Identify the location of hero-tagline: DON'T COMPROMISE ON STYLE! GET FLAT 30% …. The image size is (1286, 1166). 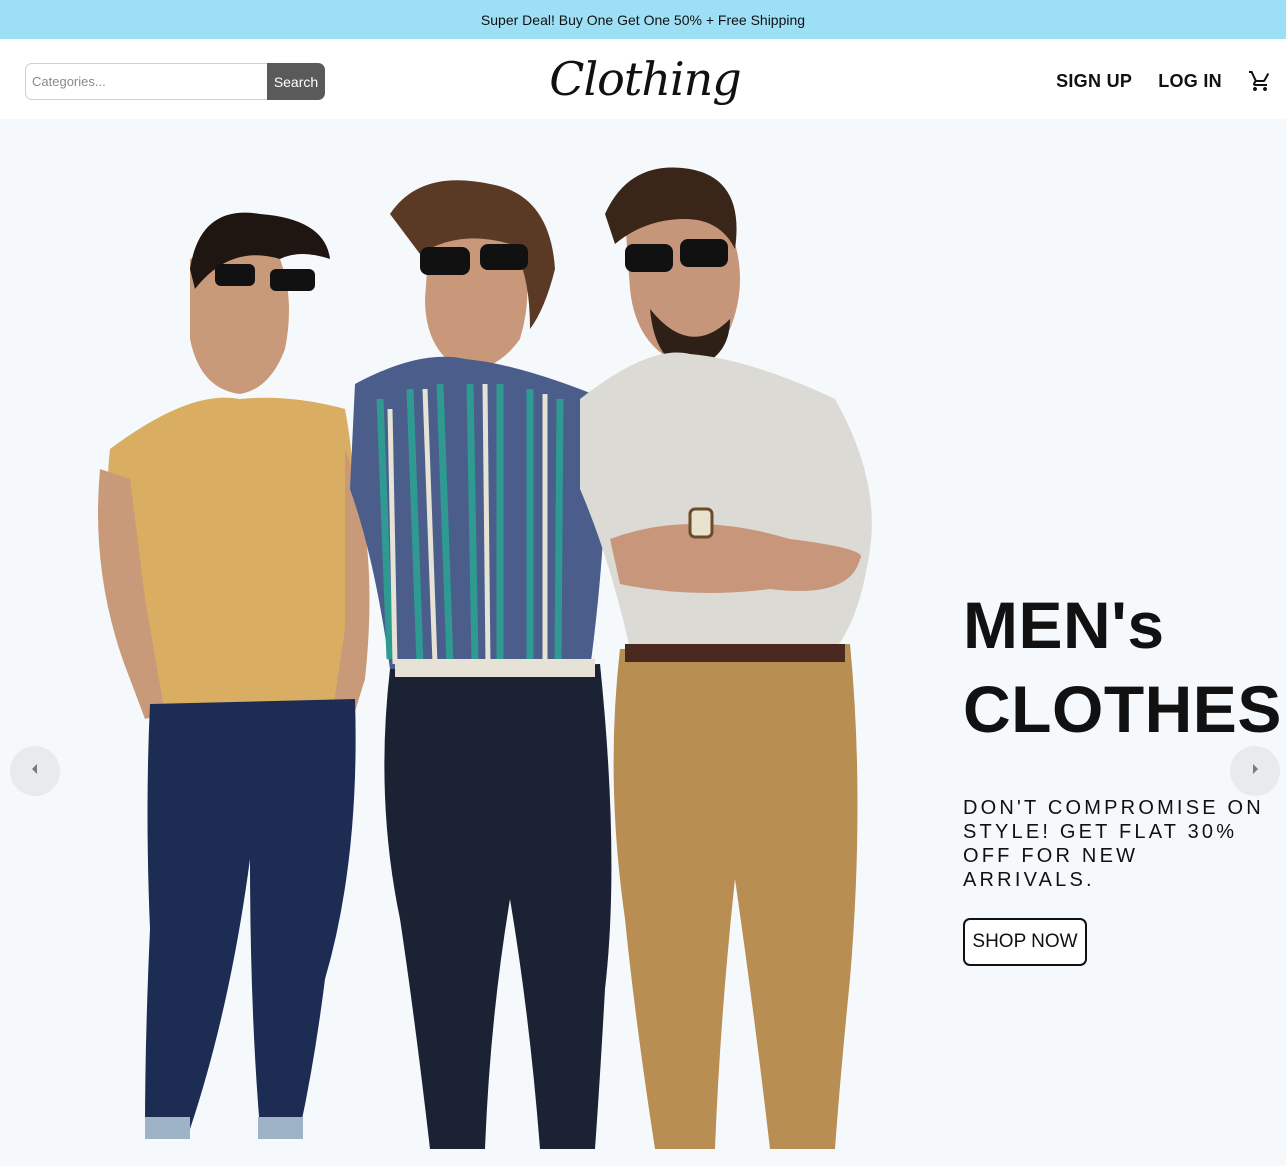
(1113, 844).